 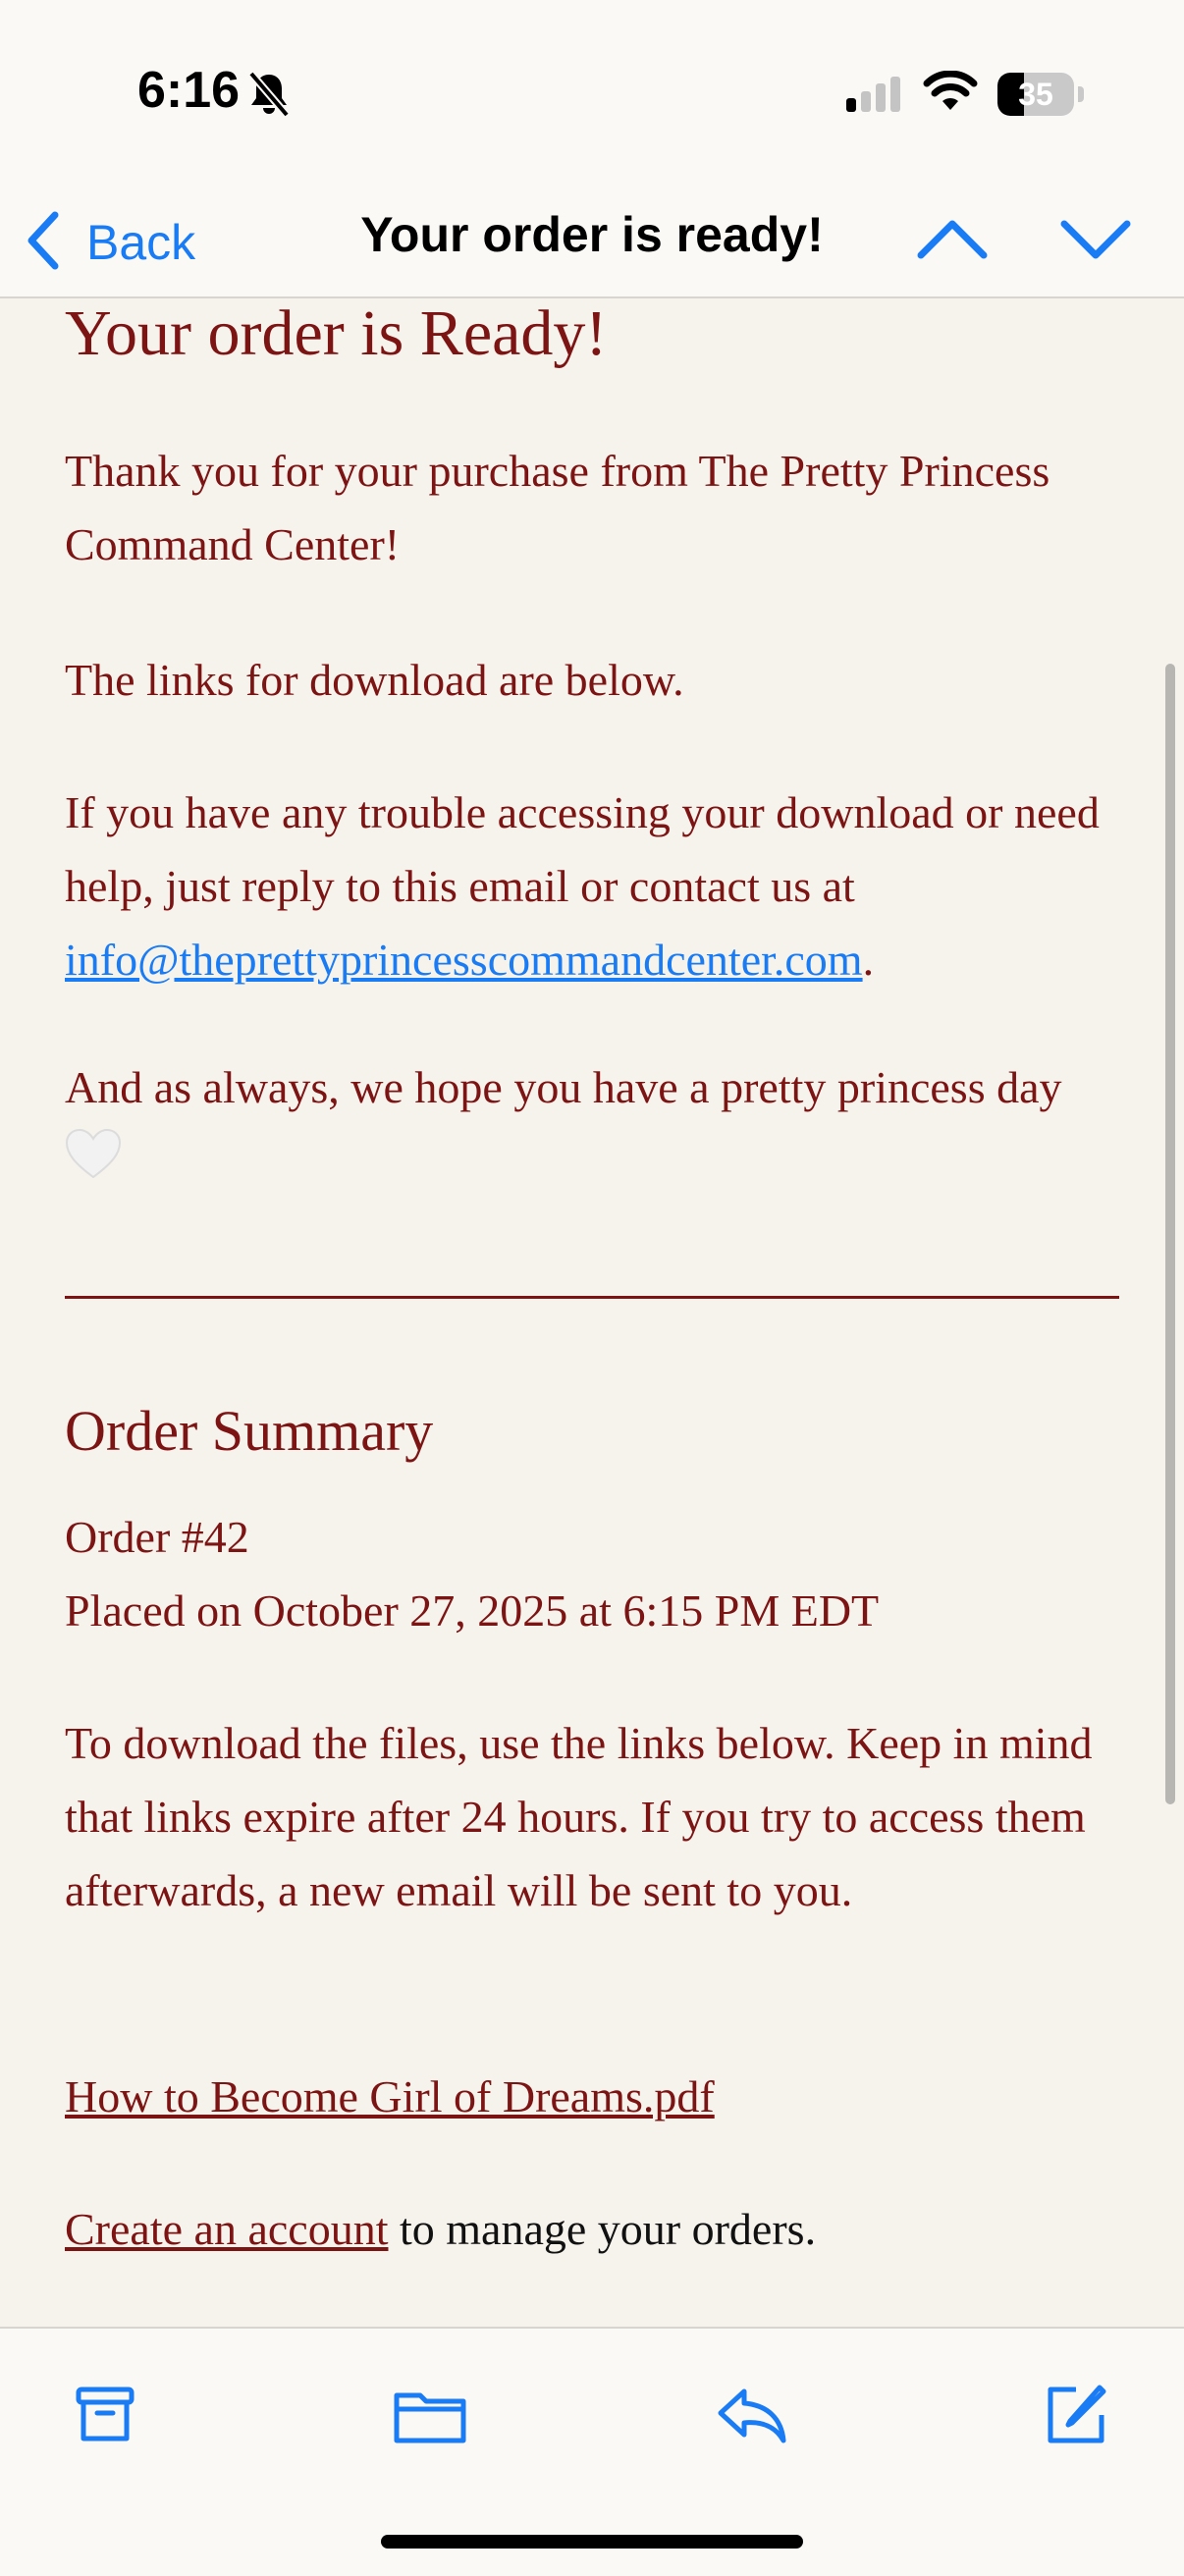 I want to click on next-message-button, so click(x=1095, y=238).